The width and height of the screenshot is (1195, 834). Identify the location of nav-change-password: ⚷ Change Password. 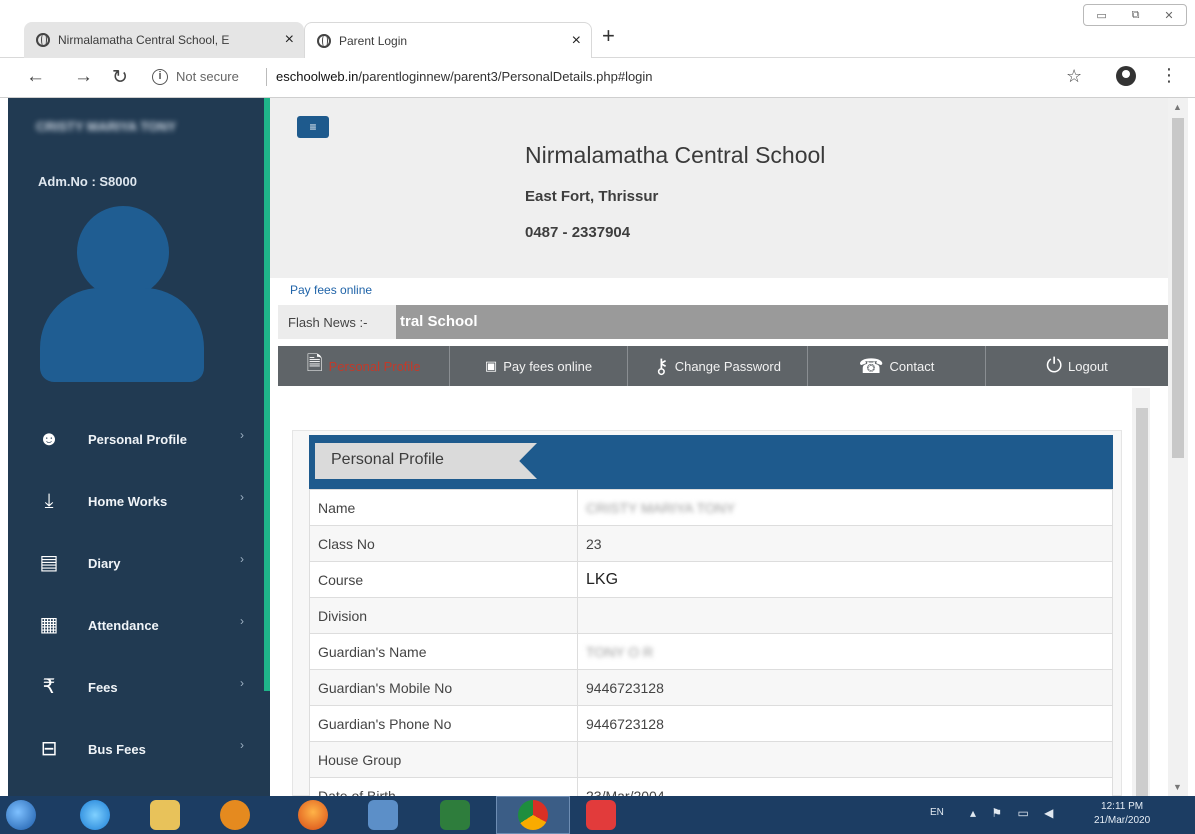
(718, 366).